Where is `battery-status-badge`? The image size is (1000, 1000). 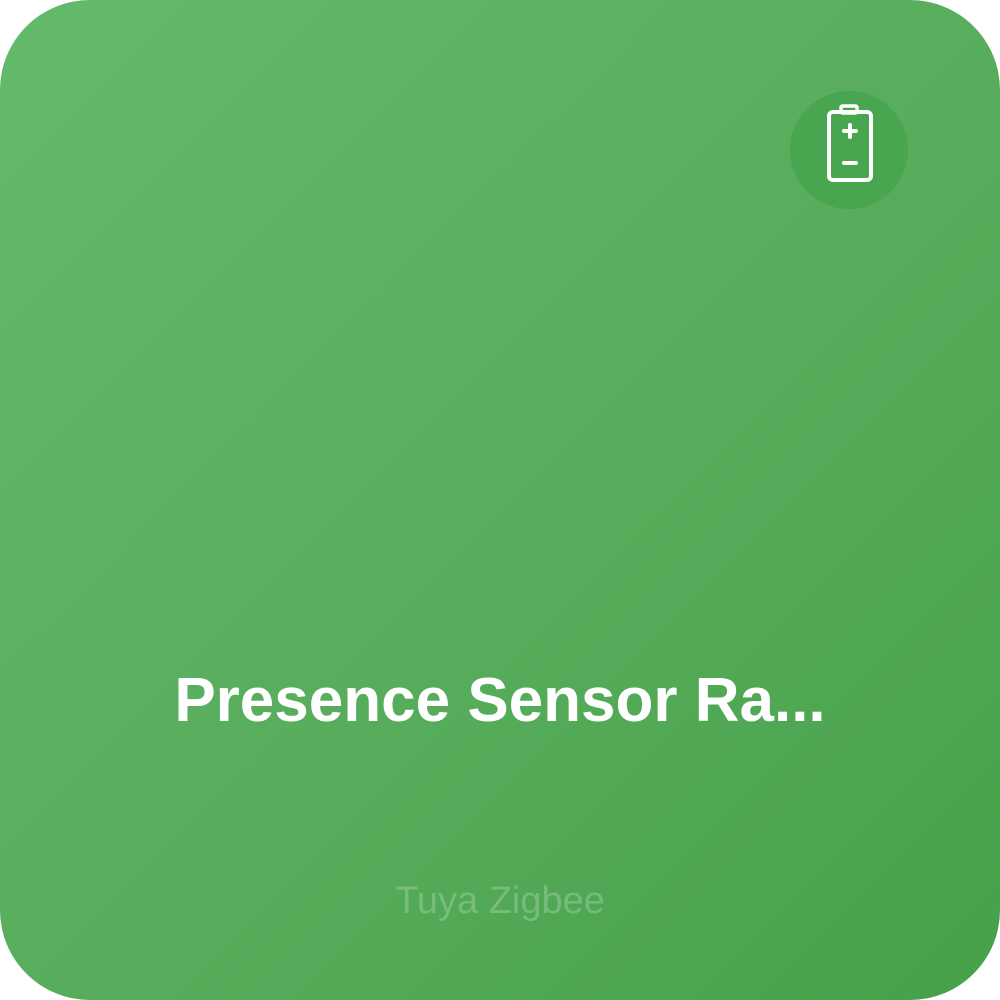 battery-status-badge is located at coordinates (849, 150).